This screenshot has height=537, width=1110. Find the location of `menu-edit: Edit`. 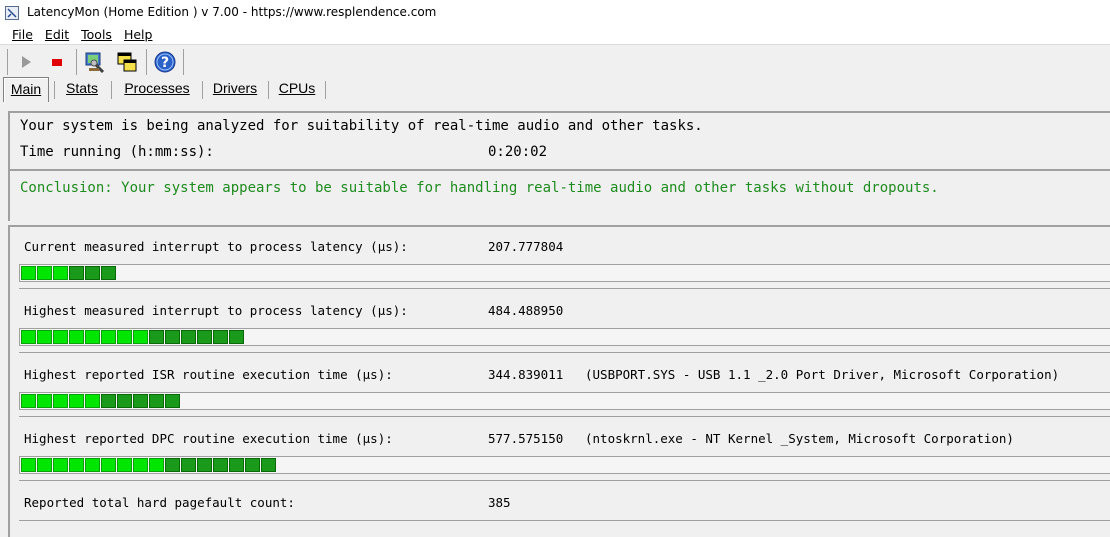

menu-edit: Edit is located at coordinates (57, 34).